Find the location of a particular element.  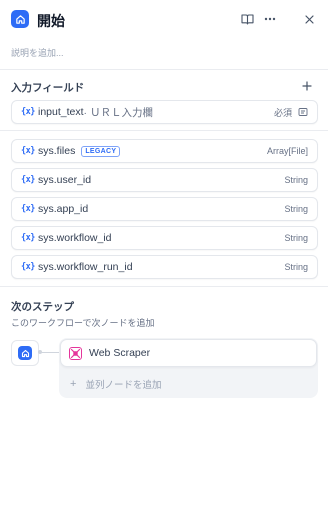

next-node-label: Web Scraper is located at coordinates (120, 353).